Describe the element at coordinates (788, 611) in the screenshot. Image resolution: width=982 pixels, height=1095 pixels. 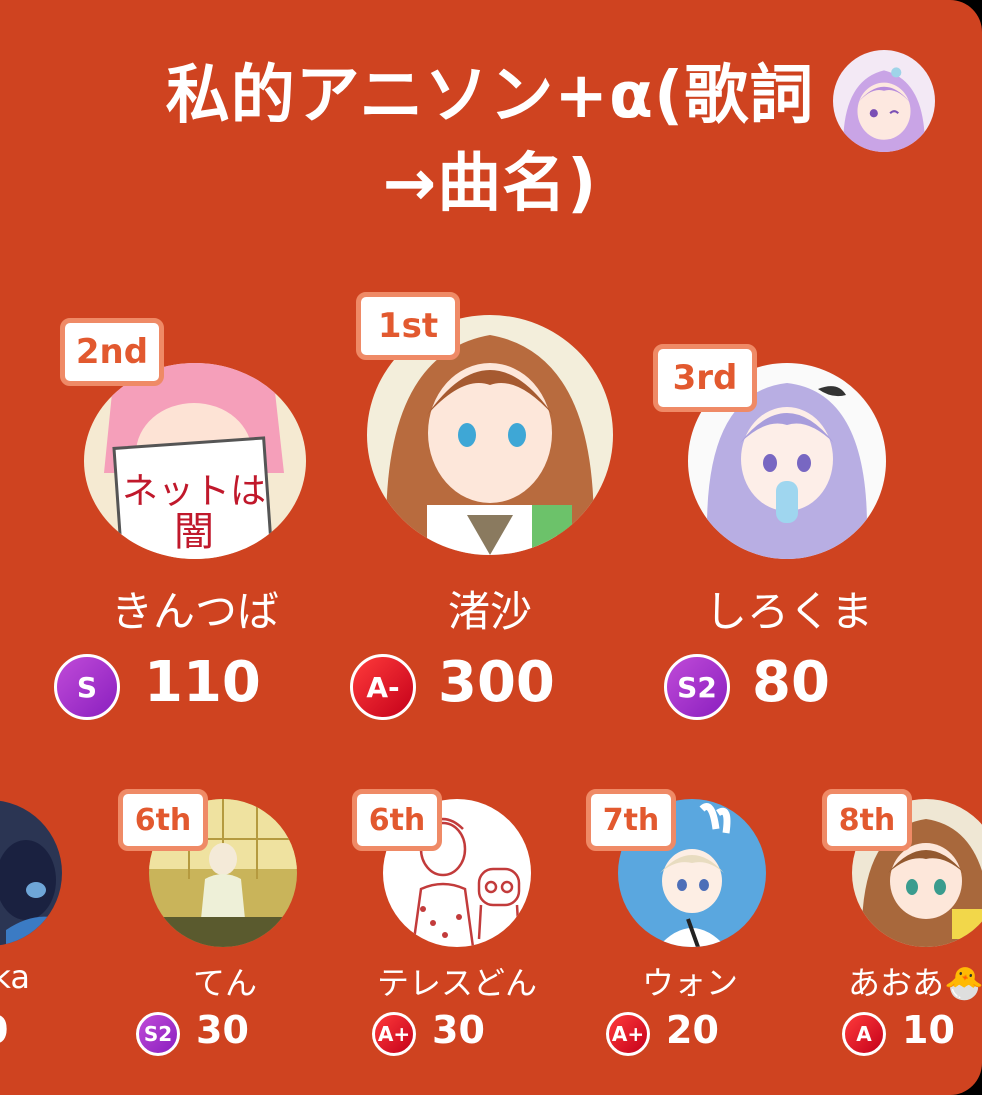
I see `player-name-3rd: しろくま` at that location.